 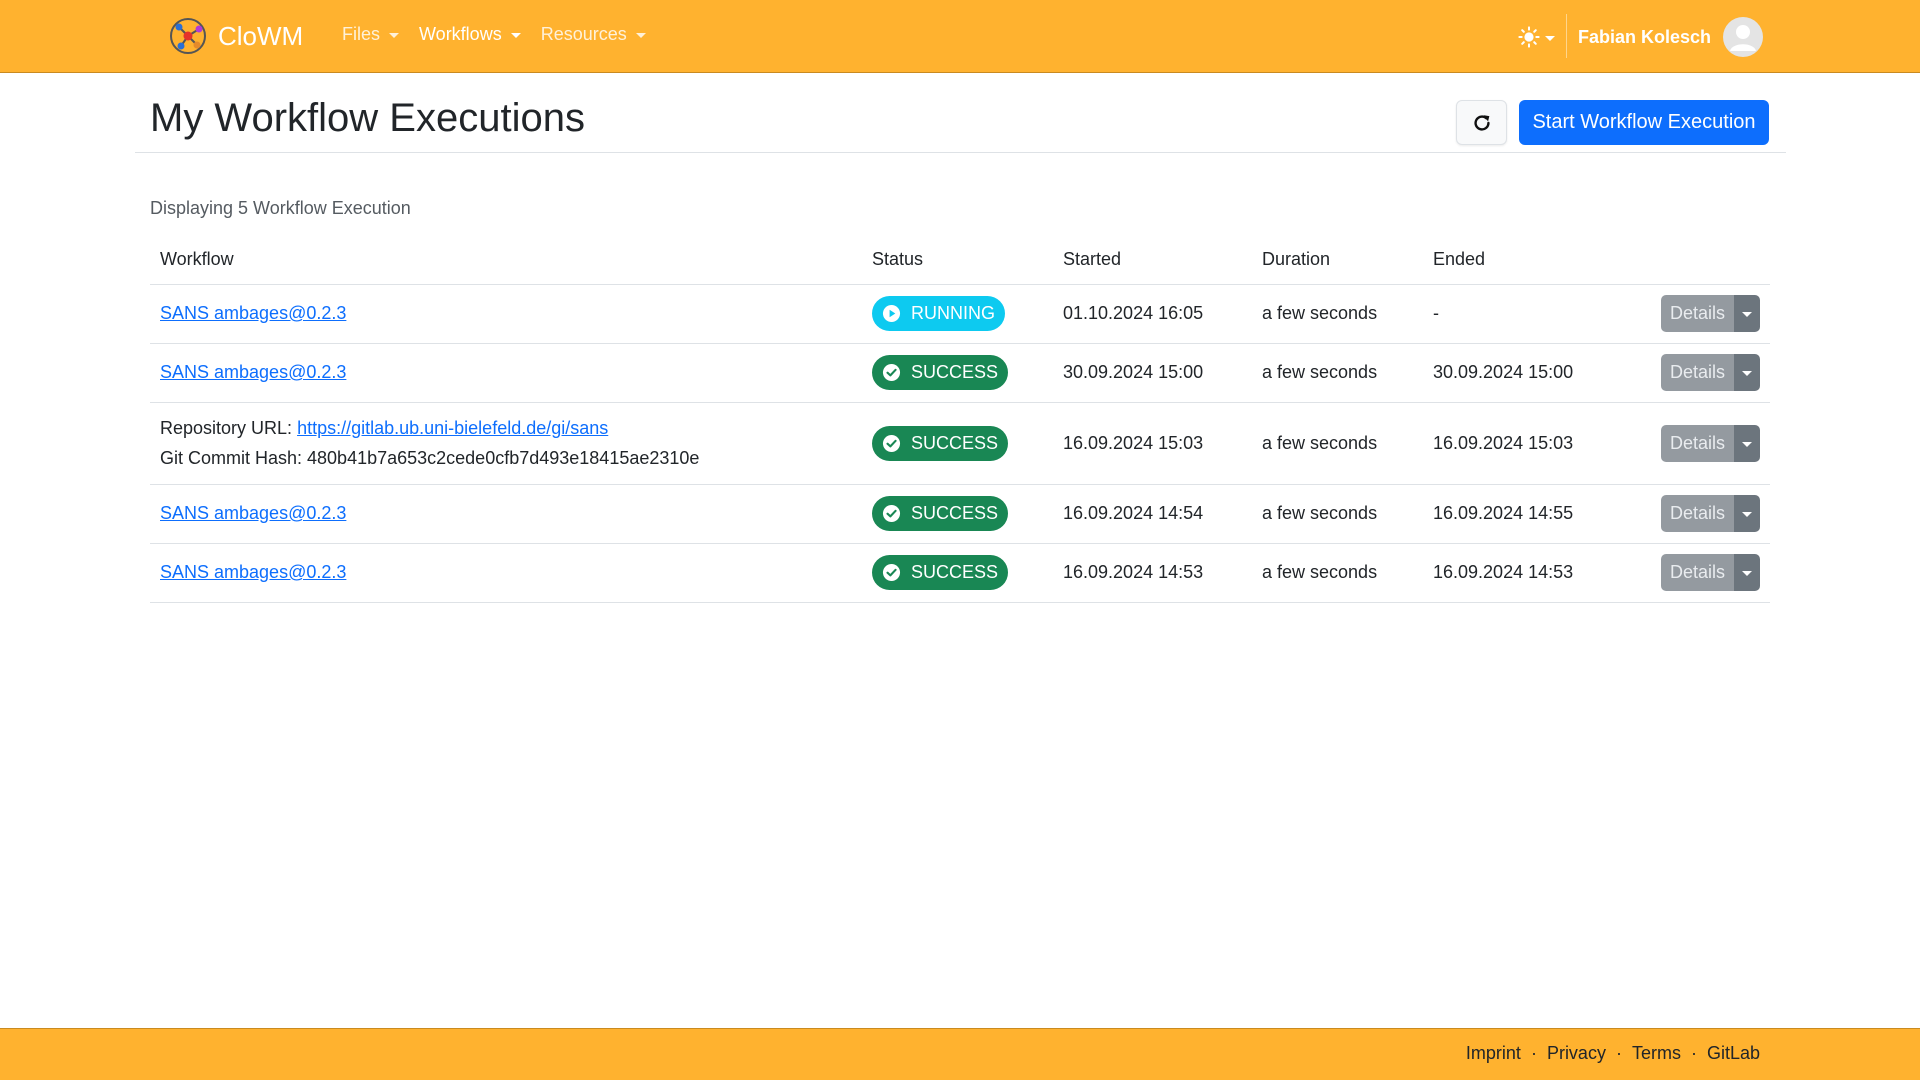 What do you see at coordinates (1508, 573) in the screenshot?
I see `ended-cell: 16.09.2024 14:53` at bounding box center [1508, 573].